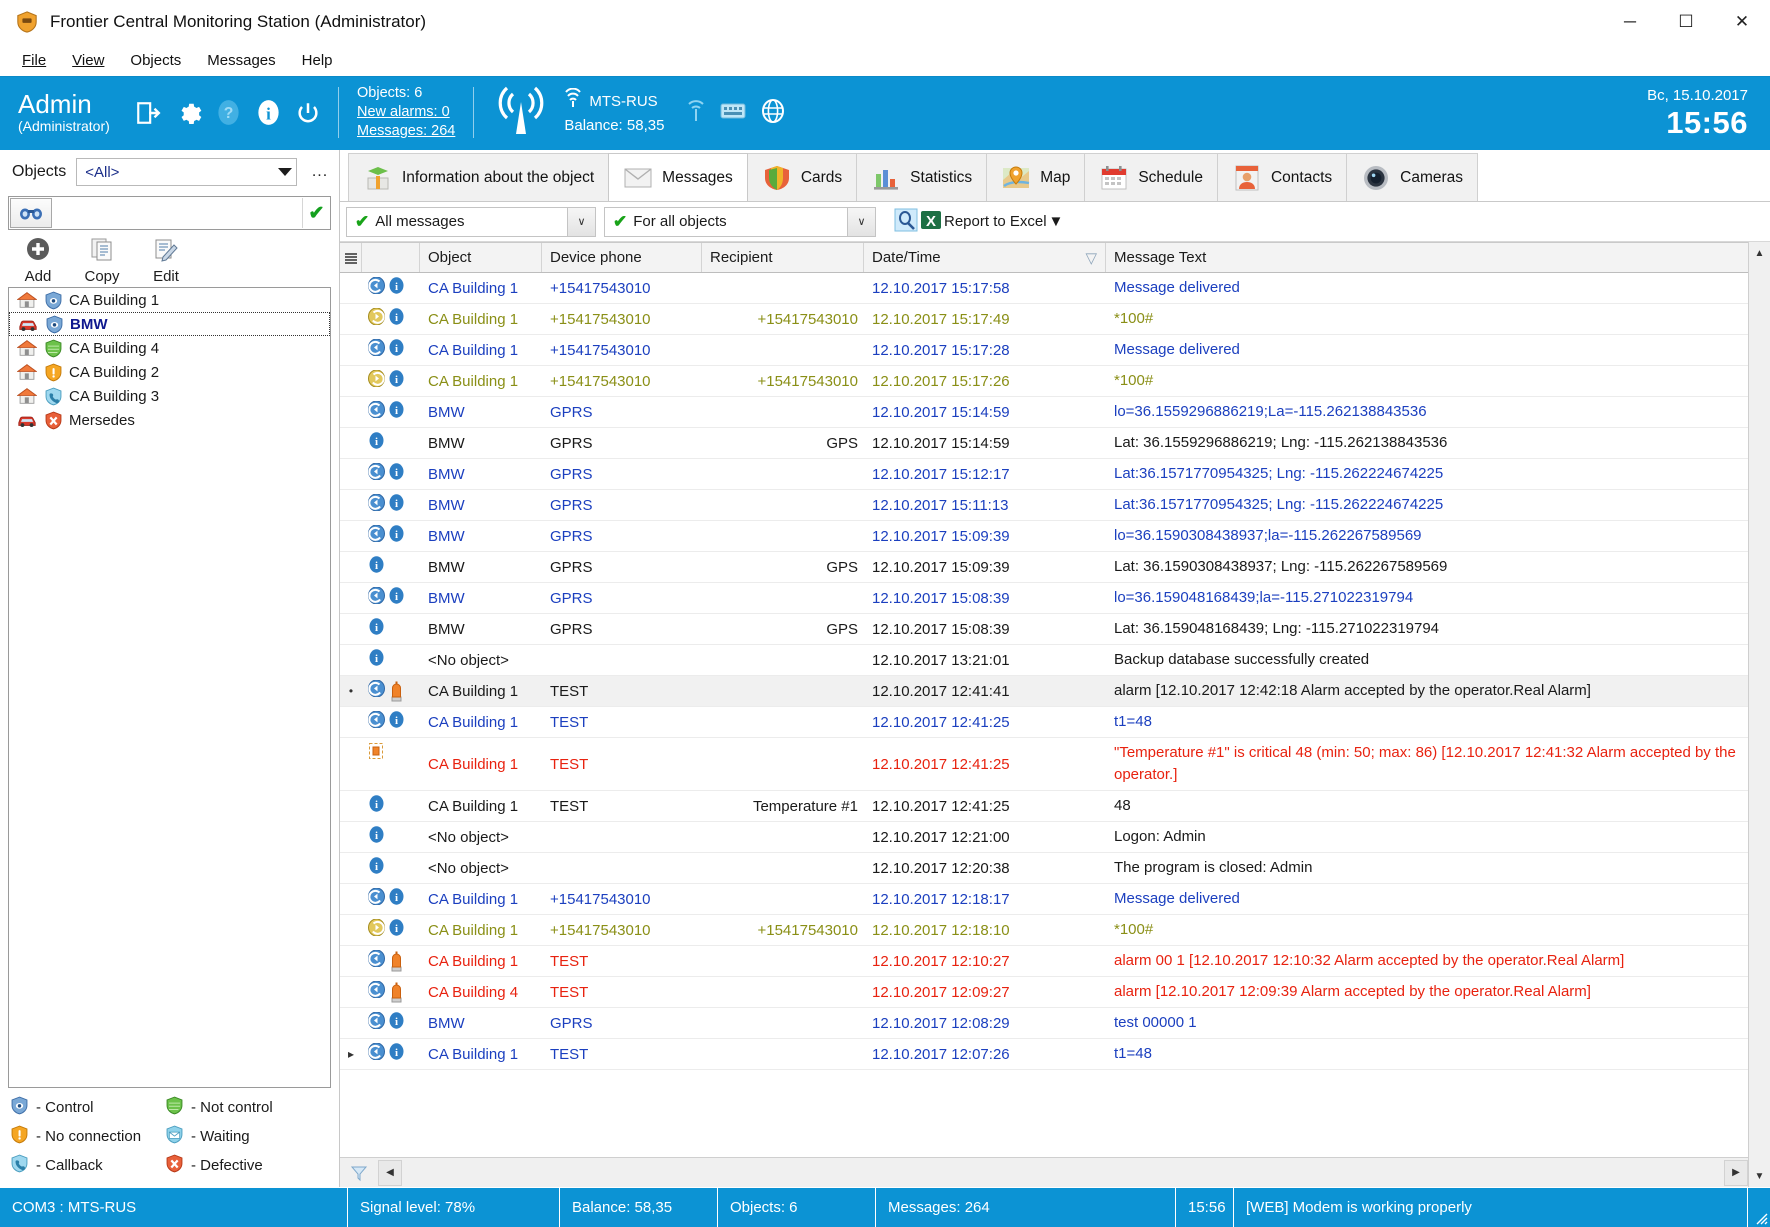 The height and width of the screenshot is (1227, 1770). I want to click on edit-object-button: Edit, so click(166, 260).